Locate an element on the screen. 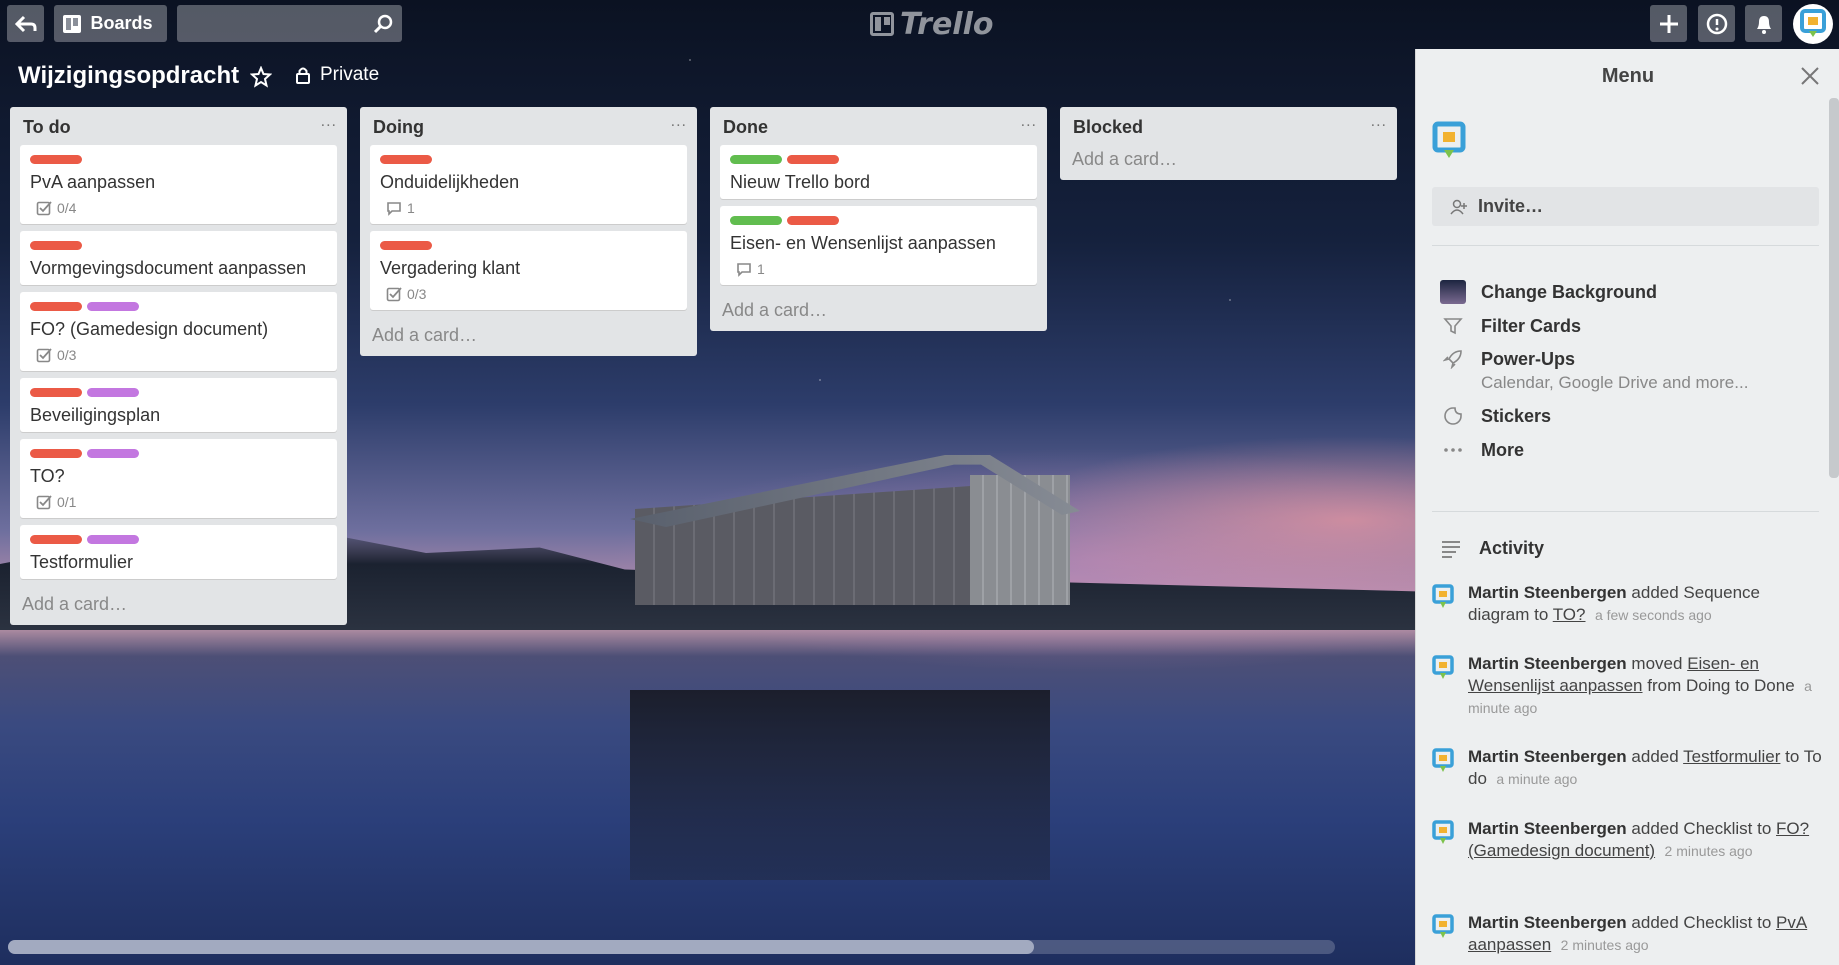 This screenshot has height=965, width=1839. card-vergadering-klant: Vergadering klant 0/3 is located at coordinates (528, 270).